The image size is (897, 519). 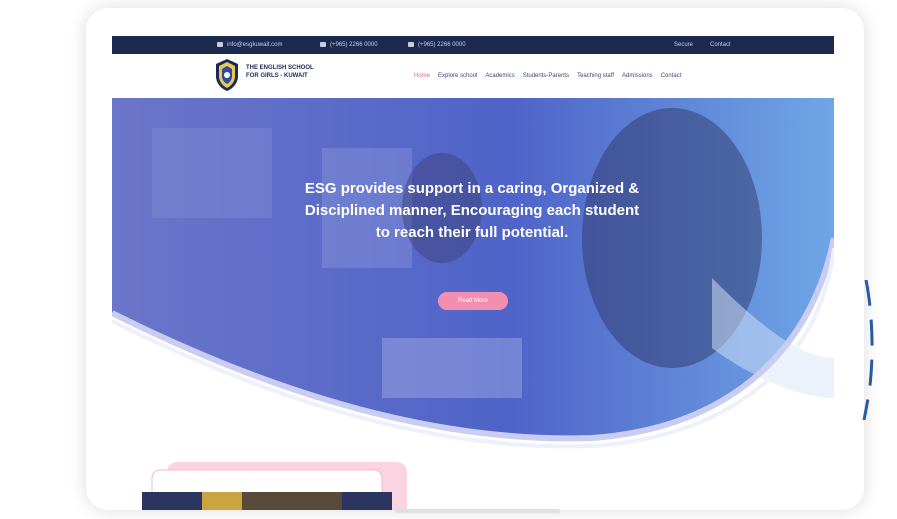 I want to click on home-indicator, so click(x=477, y=511).